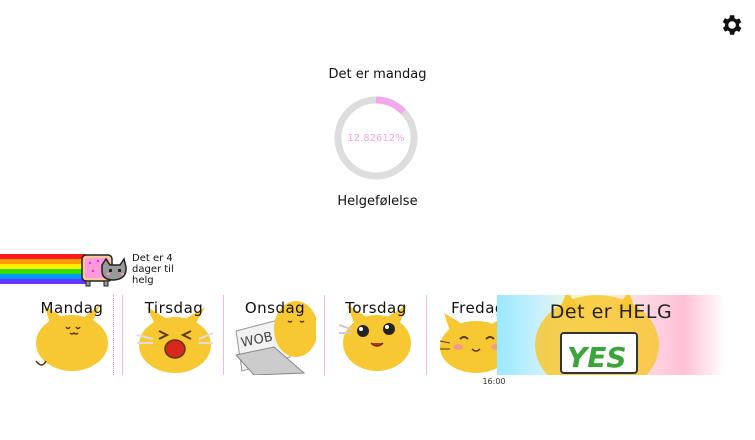 Image resolution: width=755 pixels, height=440 pixels. I want to click on today-heading: Det er mandag, so click(377, 74).